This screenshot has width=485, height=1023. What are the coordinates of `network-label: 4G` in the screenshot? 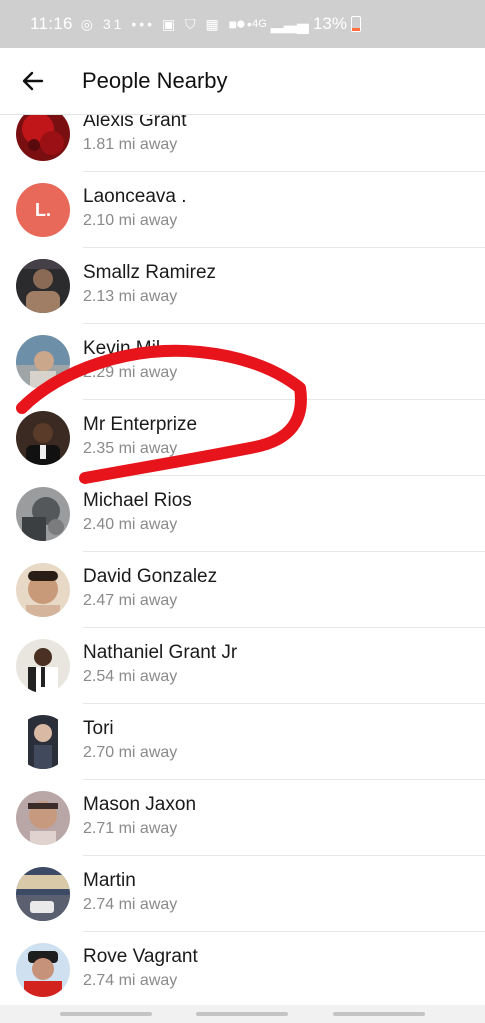 It's located at (259, 24).